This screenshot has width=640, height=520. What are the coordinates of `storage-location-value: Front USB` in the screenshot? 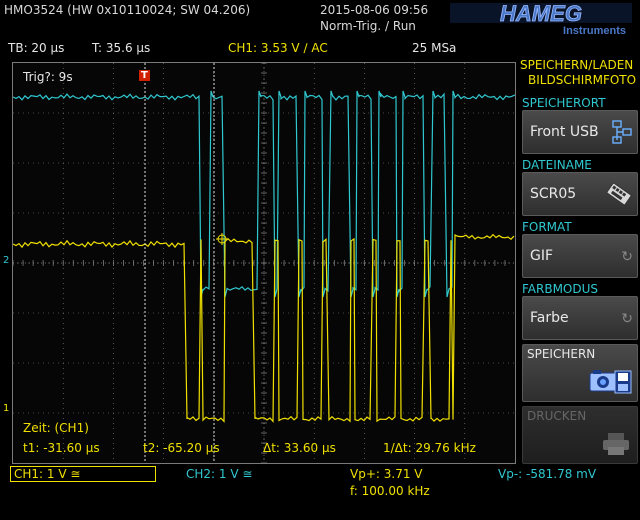 It's located at (564, 132).